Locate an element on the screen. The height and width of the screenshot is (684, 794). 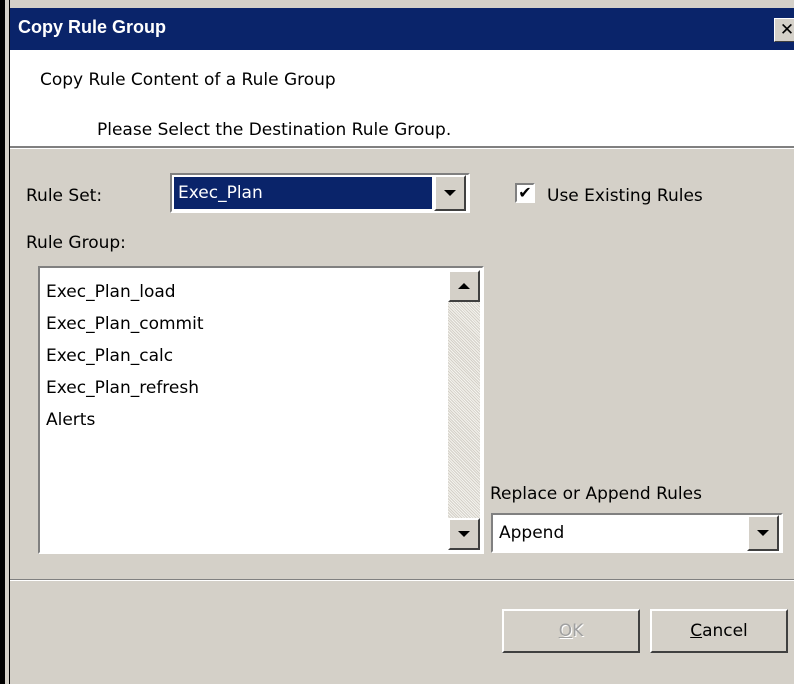
dialog-heading: Copy Rule Content of a Rule Group is located at coordinates (188, 80).